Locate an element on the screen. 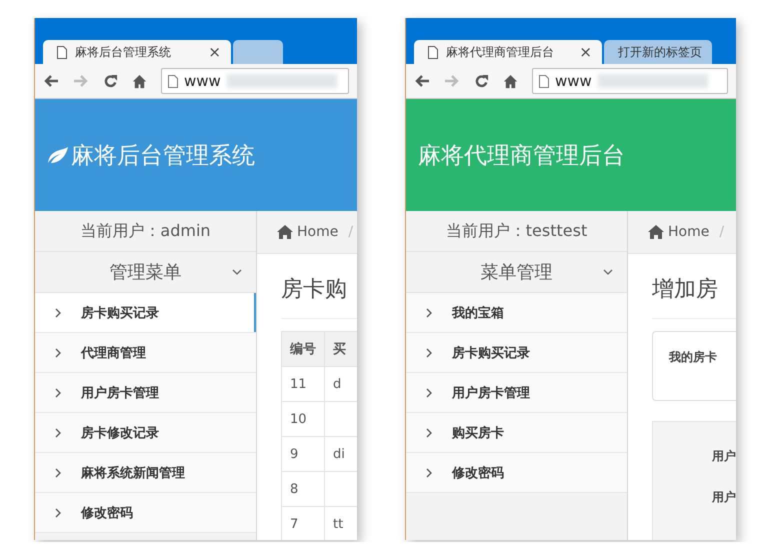 The width and height of the screenshot is (760, 560). column-header: 编号 is located at coordinates (303, 349).